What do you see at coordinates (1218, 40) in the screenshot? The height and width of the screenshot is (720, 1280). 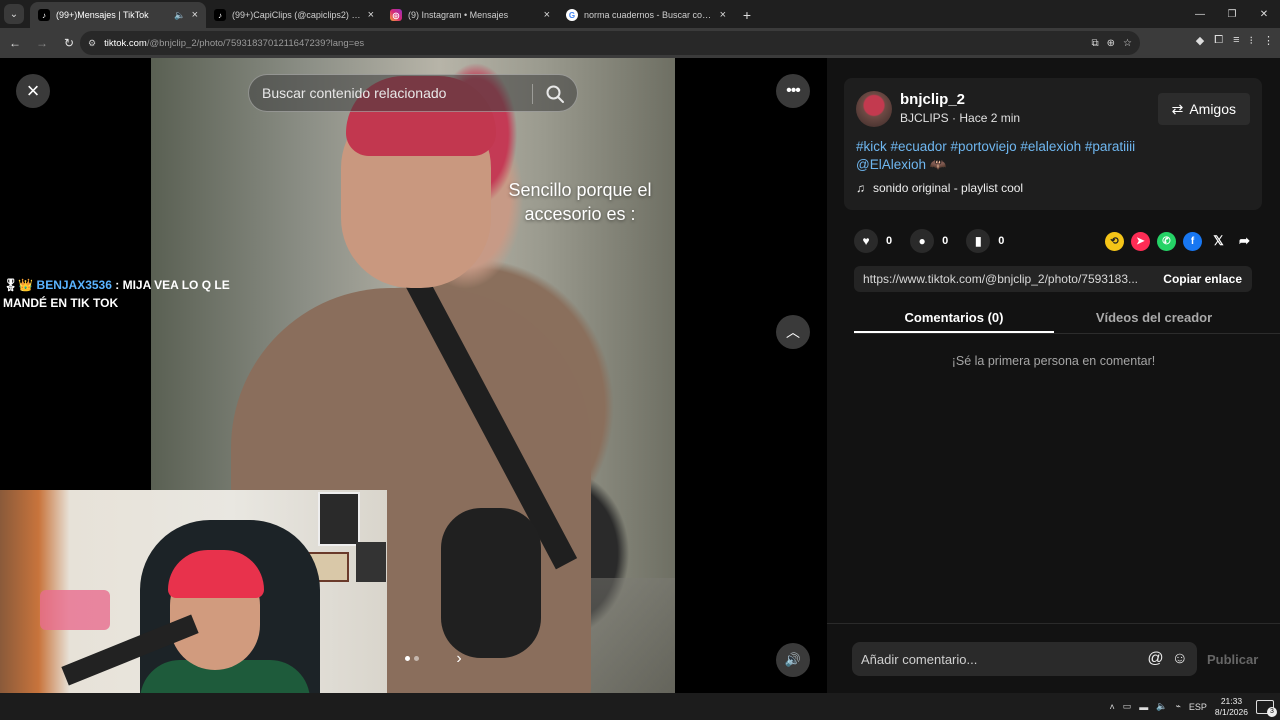 I see `extensions-puzzle-icon: ⧠` at bounding box center [1218, 40].